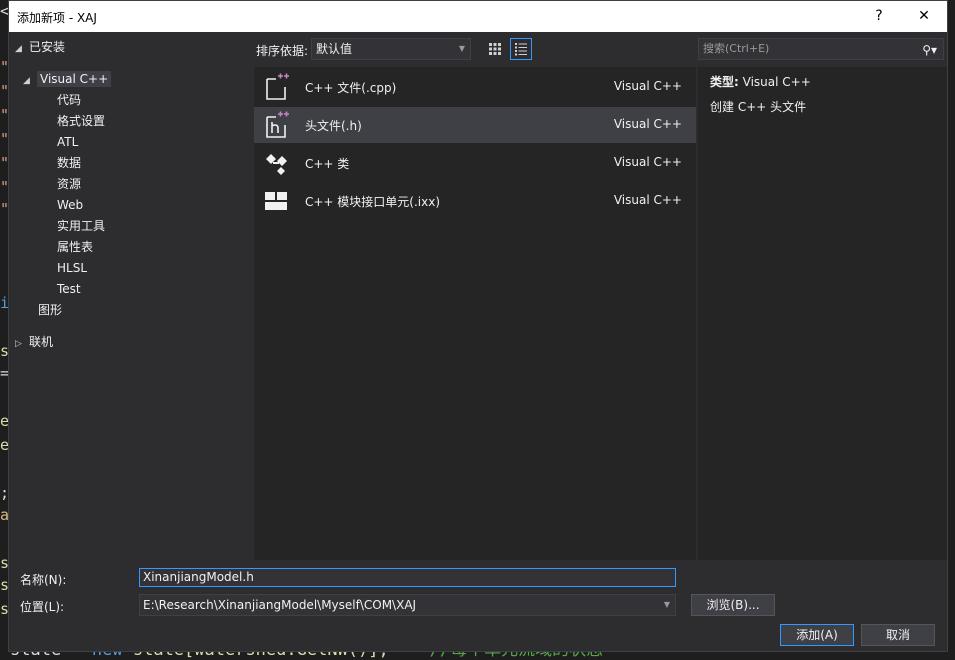 The height and width of the screenshot is (660, 955). I want to click on details-view-button, so click(521, 49).